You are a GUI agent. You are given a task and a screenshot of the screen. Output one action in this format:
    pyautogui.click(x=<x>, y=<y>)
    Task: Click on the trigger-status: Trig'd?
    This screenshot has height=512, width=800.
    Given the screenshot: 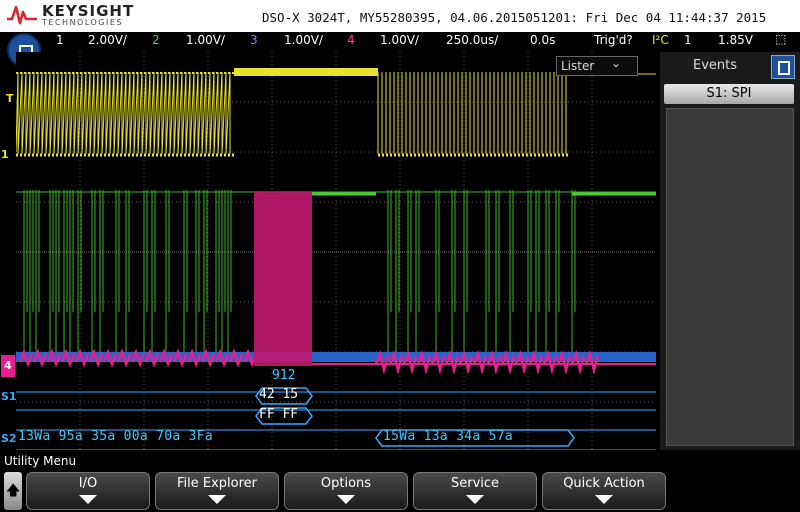 What is the action you would take?
    pyautogui.click(x=613, y=40)
    